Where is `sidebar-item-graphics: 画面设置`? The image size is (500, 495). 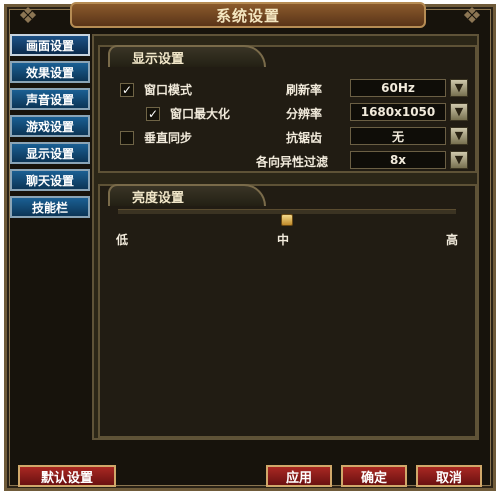
sidebar-item-graphics: 画面设置 is located at coordinates (50, 45).